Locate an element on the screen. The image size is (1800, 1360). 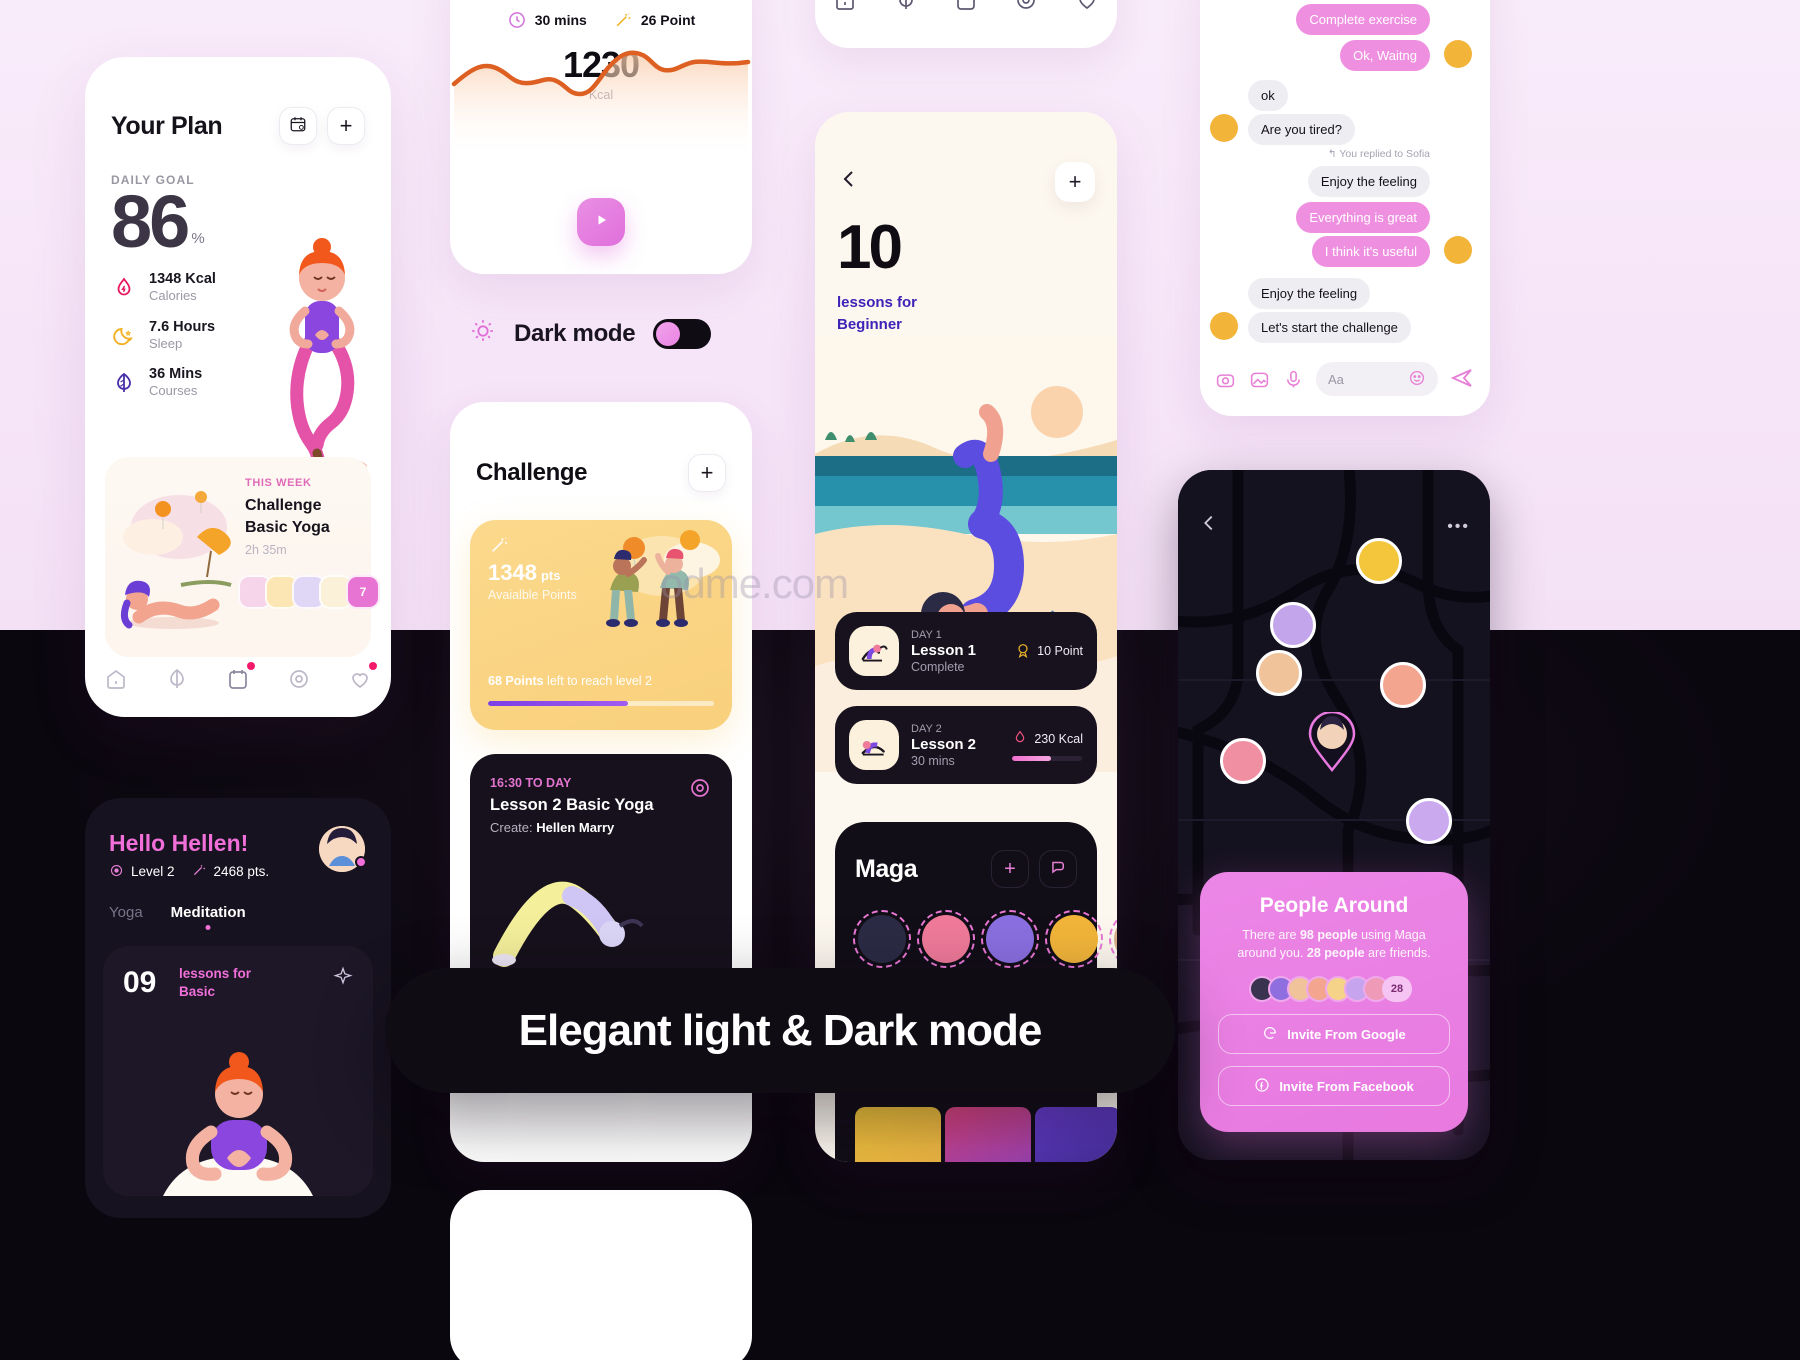
map-back-button is located at coordinates (1209, 526).